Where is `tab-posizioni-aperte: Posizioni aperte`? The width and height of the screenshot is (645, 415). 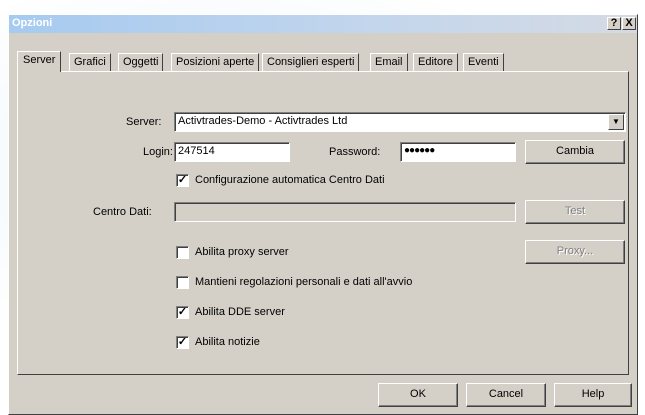
tab-posizioni-aperte: Posizioni aperte is located at coordinates (215, 62).